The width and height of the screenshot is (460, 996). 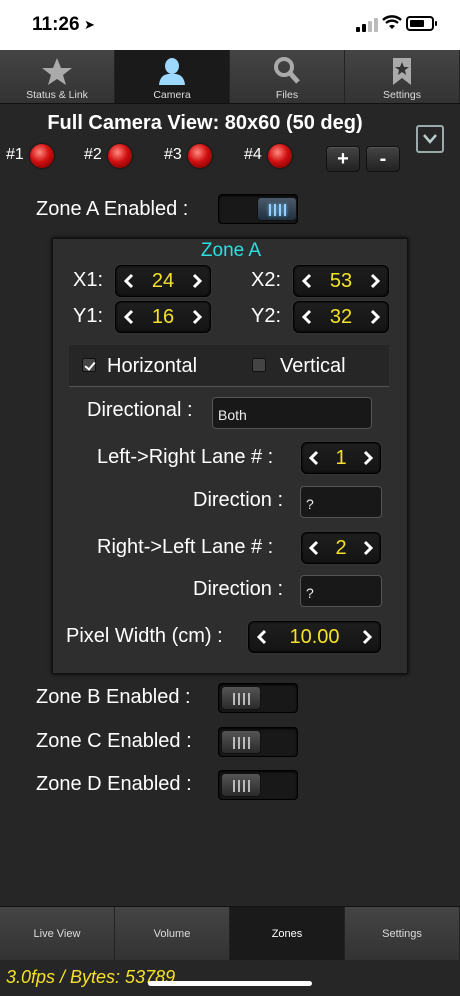 I want to click on ios-status-bar: 11:26 ➤, so click(x=230, y=25).